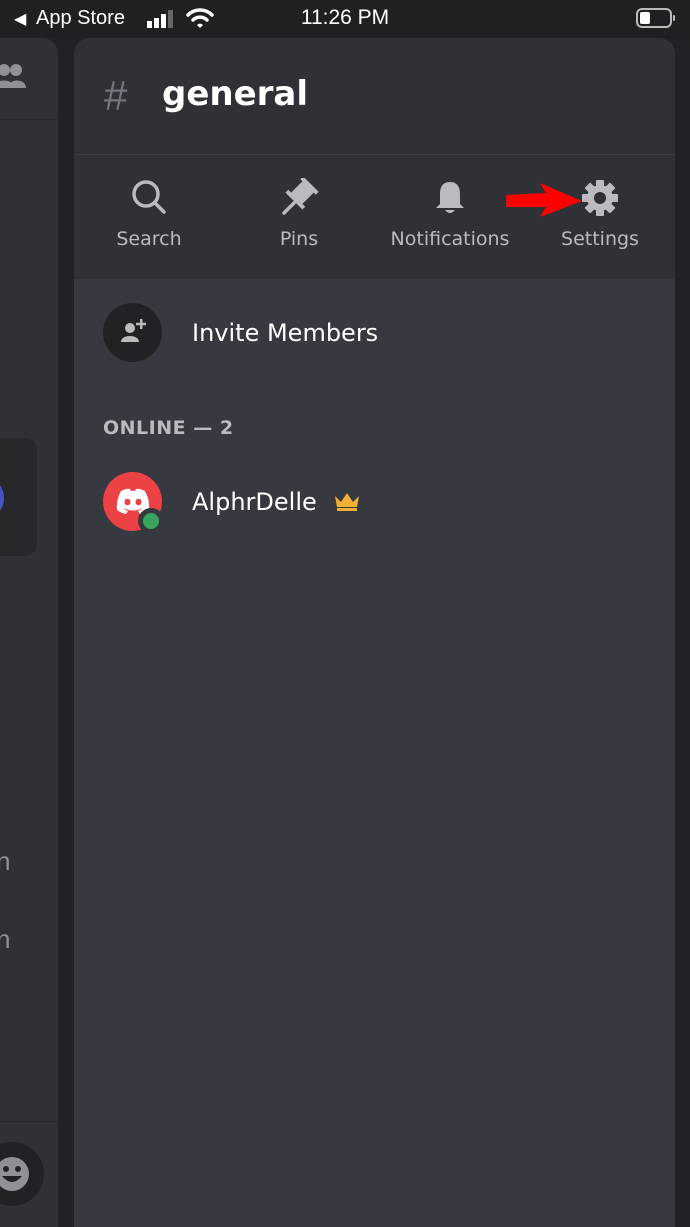 This screenshot has height=1227, width=690. What do you see at coordinates (151, 521) in the screenshot?
I see `online-status-indicator` at bounding box center [151, 521].